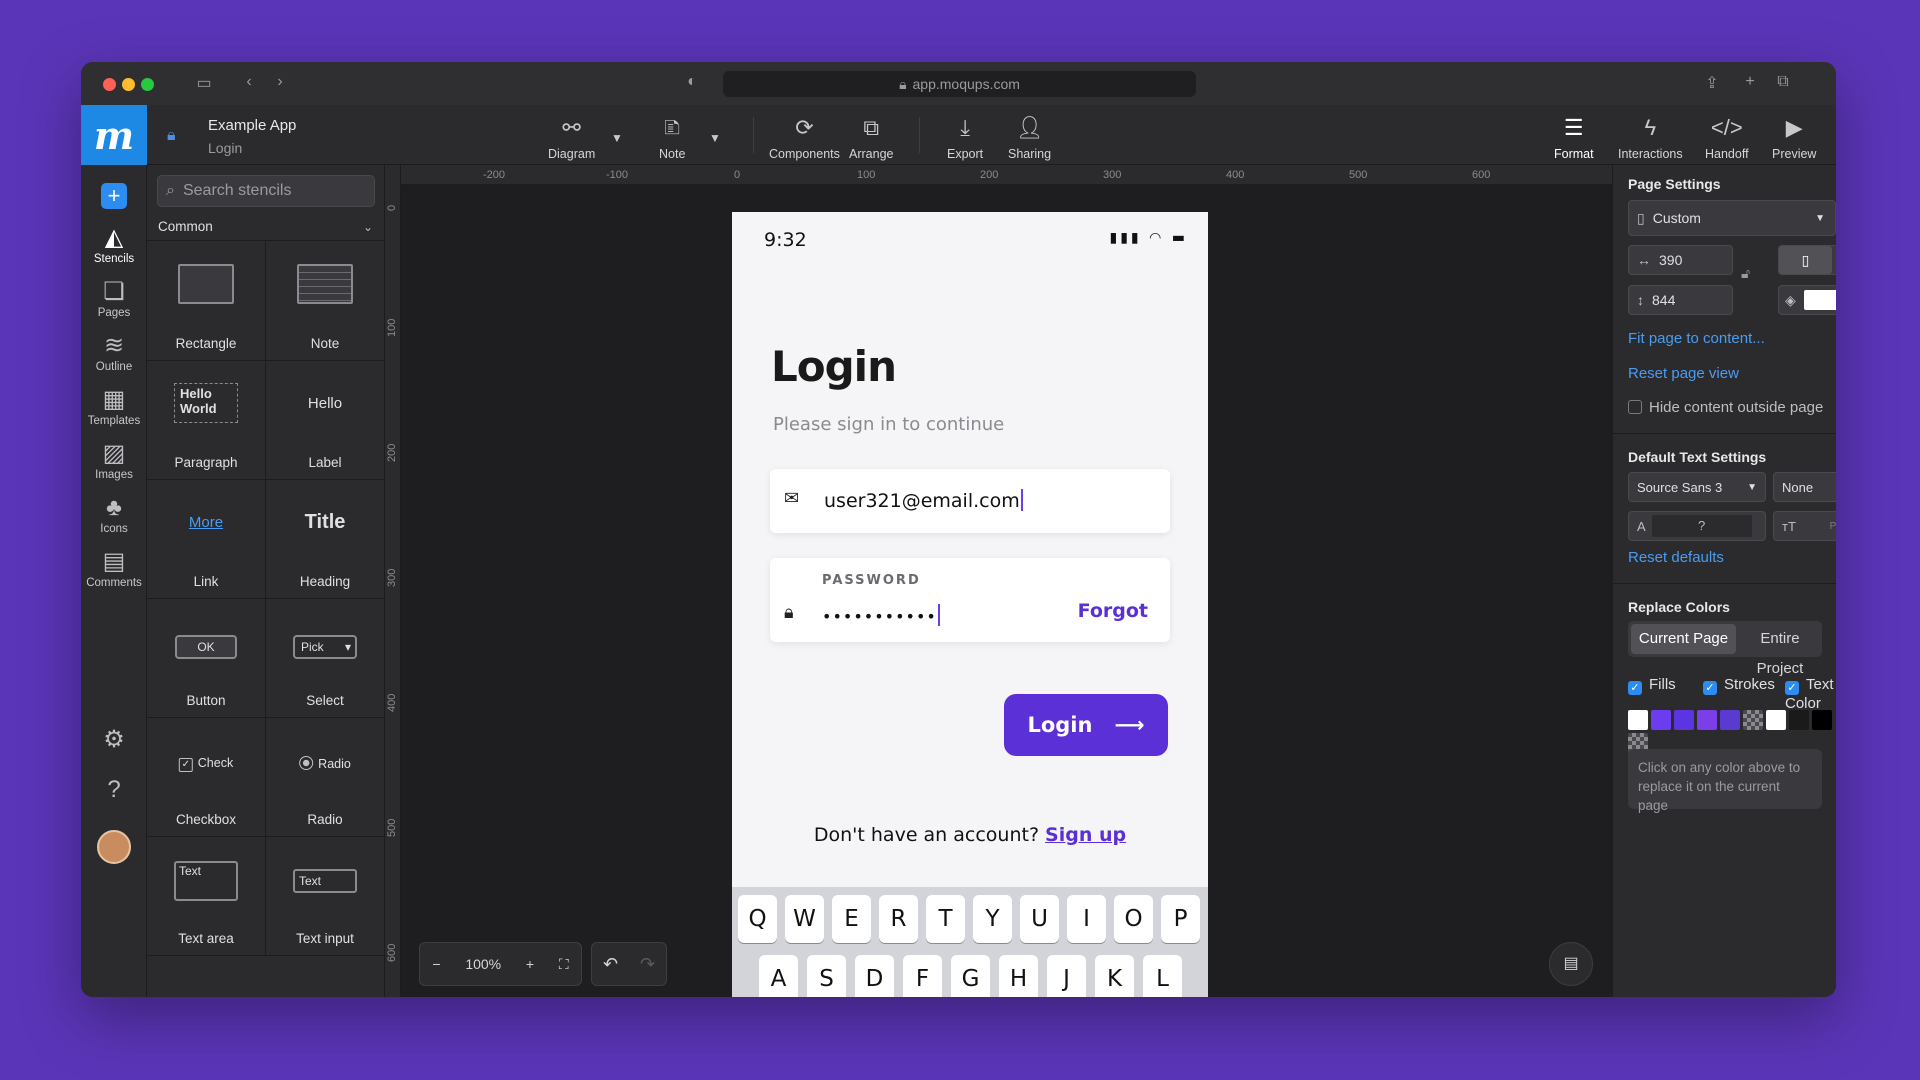 Image resolution: width=1920 pixels, height=1080 pixels. Describe the element at coordinates (206, 539) in the screenshot. I see `stencil-link: More Link` at that location.